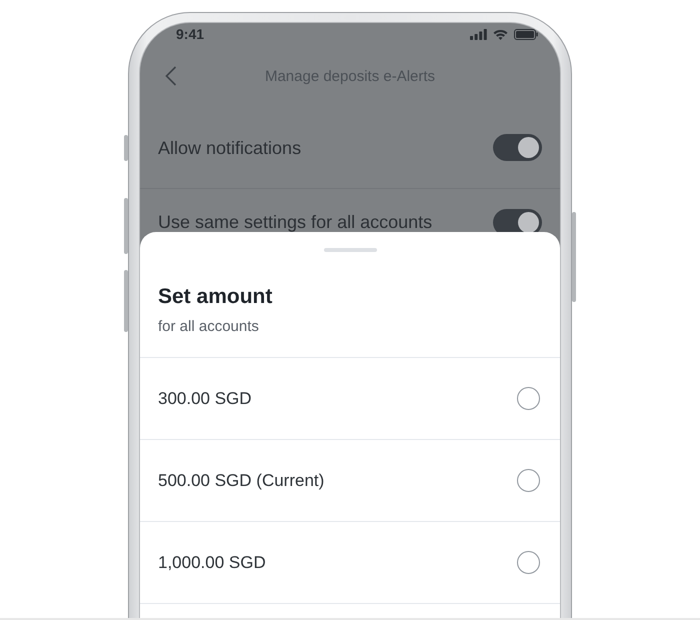  Describe the element at coordinates (208, 327) in the screenshot. I see `sheet-subtitle: for all accounts` at that location.